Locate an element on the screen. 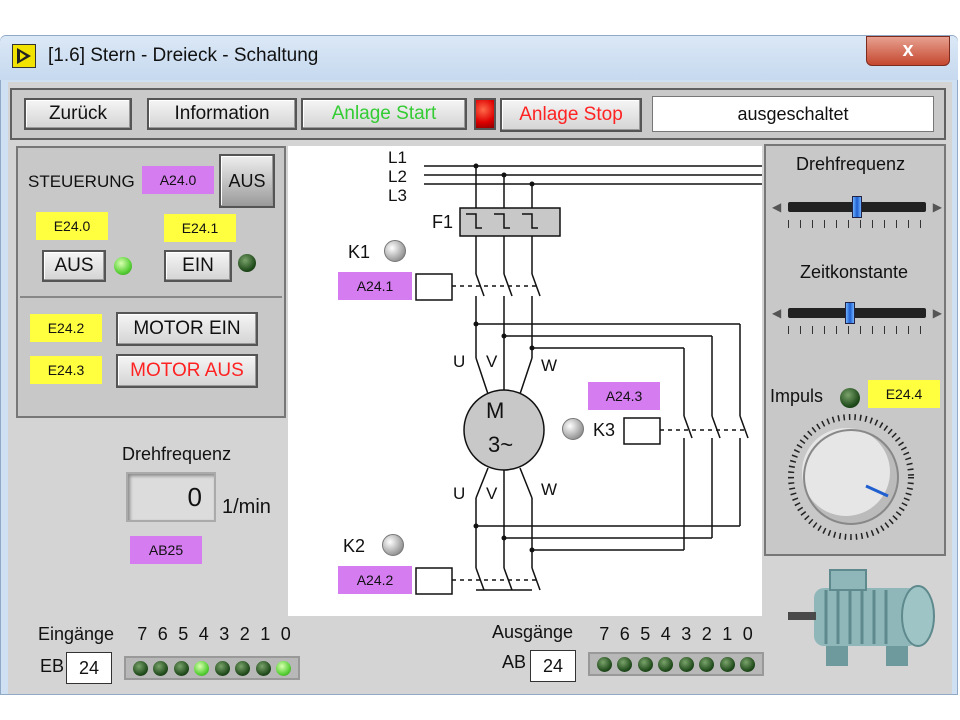 Image resolution: width=960 pixels, height=720 pixels. input-bit-4: 4 is located at coordinates (203, 634).